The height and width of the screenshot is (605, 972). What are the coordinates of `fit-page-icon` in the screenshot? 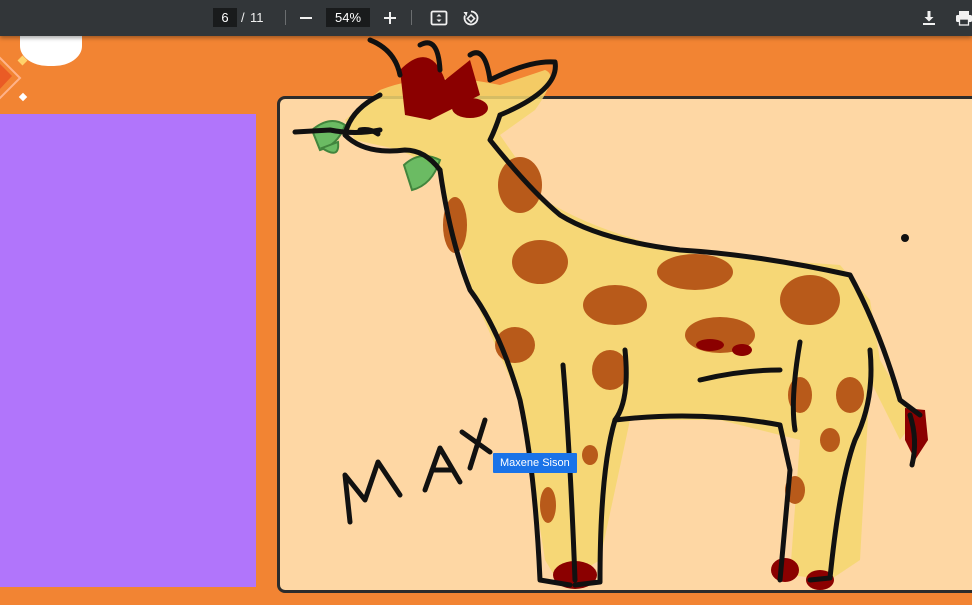 It's located at (439, 18).